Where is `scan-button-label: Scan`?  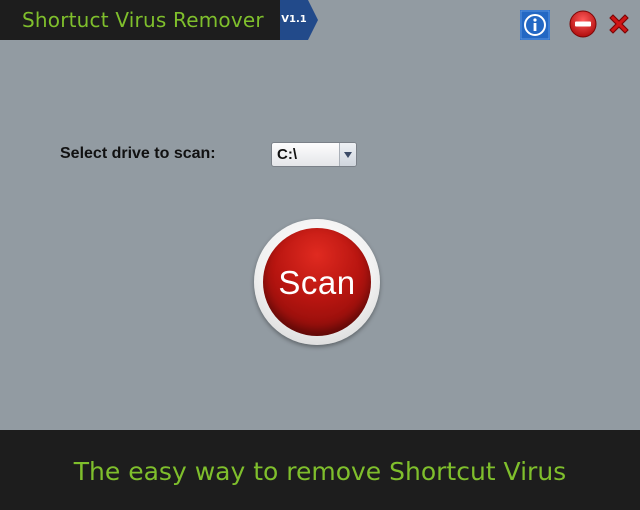 scan-button-label: Scan is located at coordinates (317, 282).